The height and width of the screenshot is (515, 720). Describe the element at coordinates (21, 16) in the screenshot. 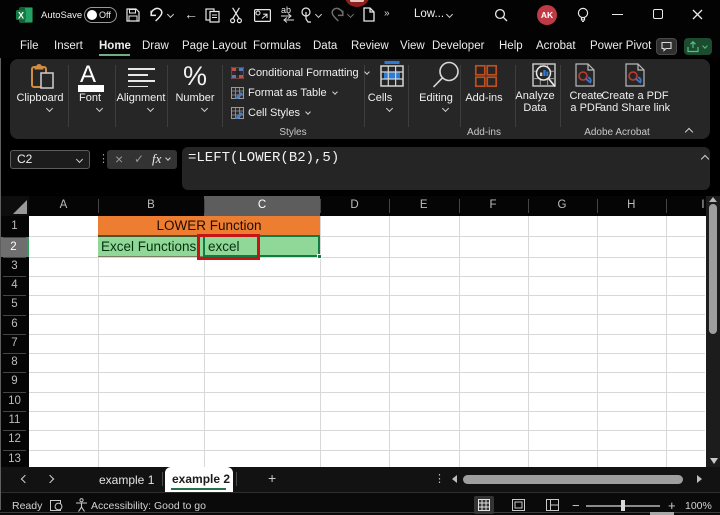

I see `svg-text: X` at that location.